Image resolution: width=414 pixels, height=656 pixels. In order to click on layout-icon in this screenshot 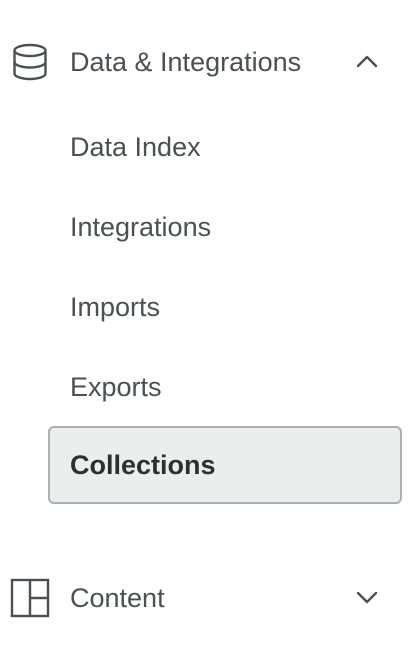, I will do `click(30, 598)`.